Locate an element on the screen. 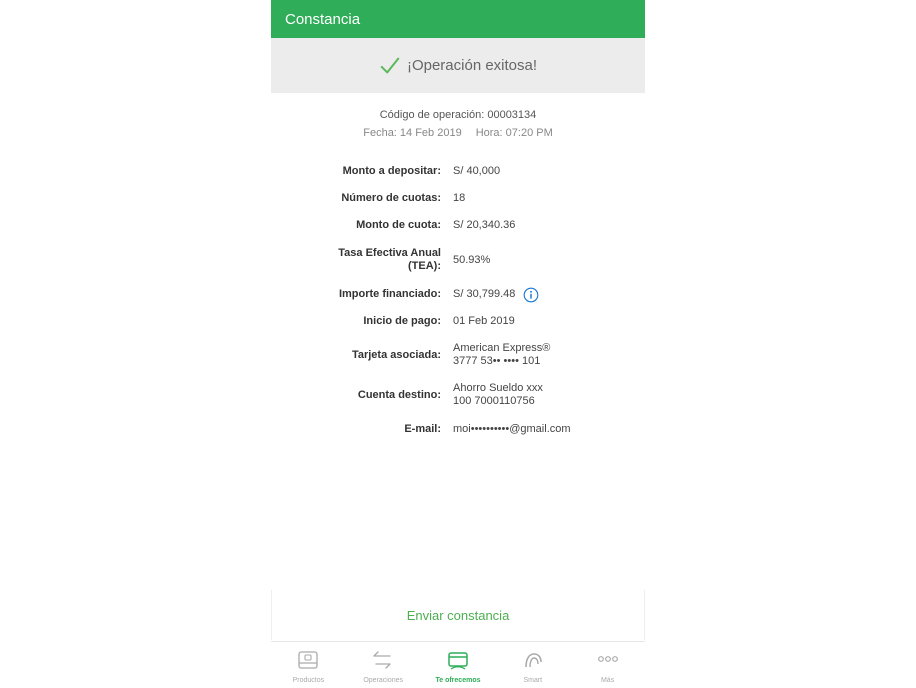 This screenshot has height=688, width=916. detail-row-tea: Tasa Efectiva Anual (TEA): 50.93% is located at coordinates (458, 260).